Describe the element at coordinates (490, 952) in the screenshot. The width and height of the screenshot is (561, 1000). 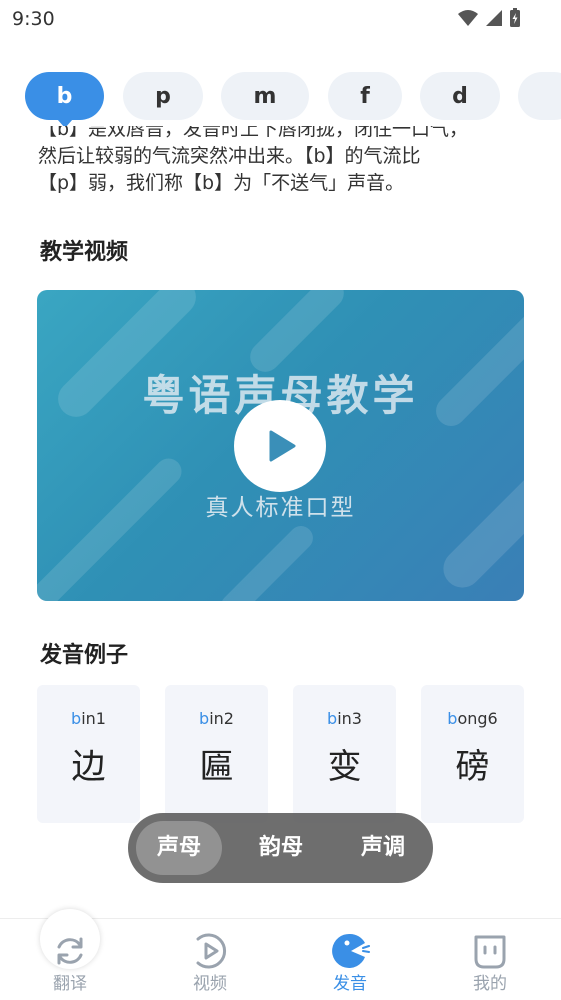
I see `profile-face-icon` at that location.